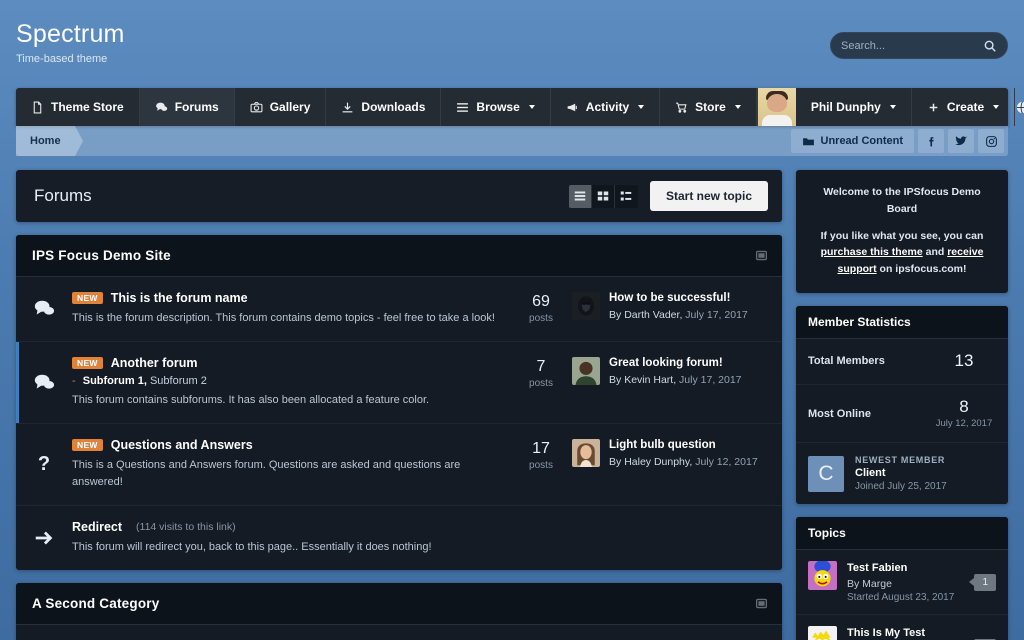  I want to click on last-post-author: Darth Vader,, so click(653, 315).